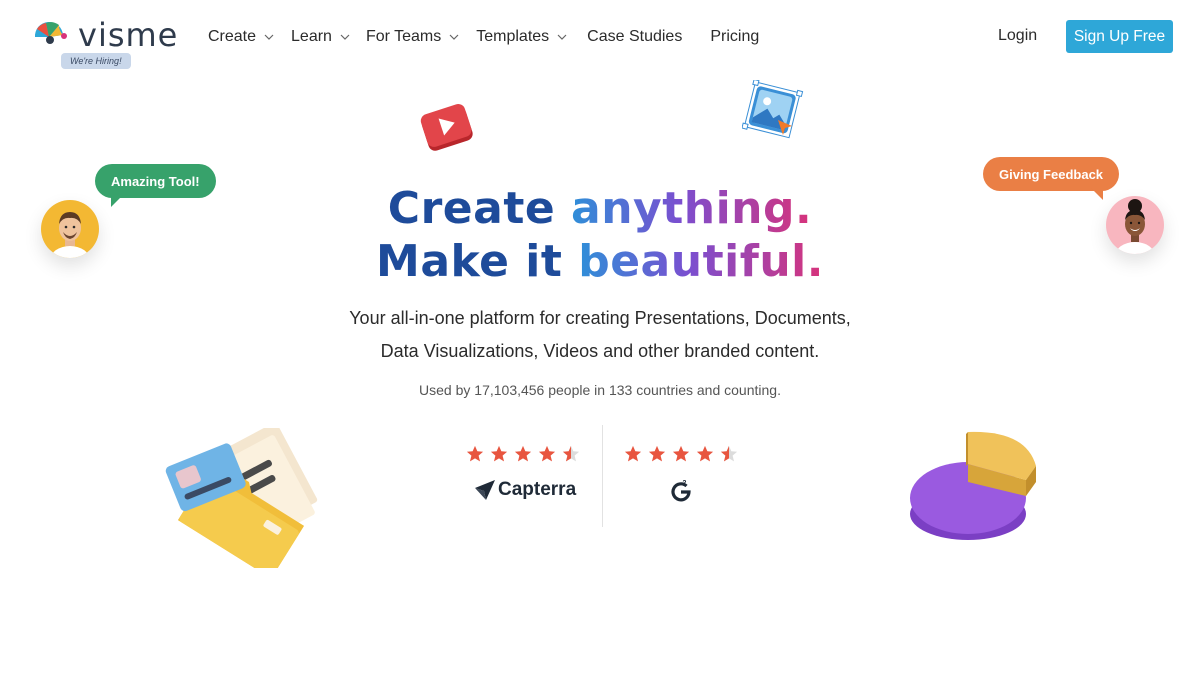 This screenshot has height=675, width=1200. I want to click on hero-title-word: Make it, so click(469, 261).